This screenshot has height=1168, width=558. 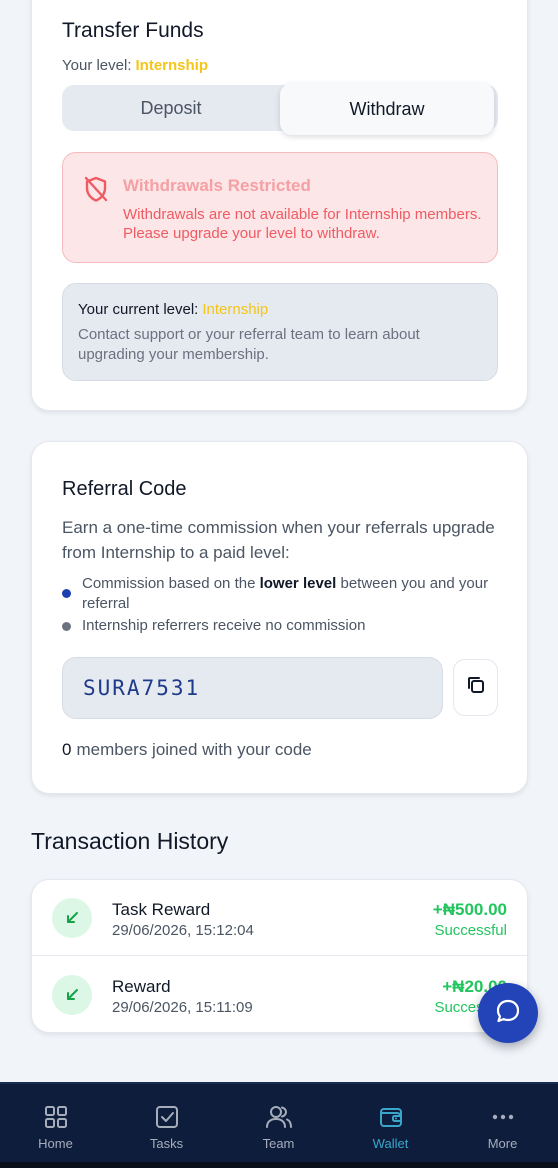 I want to click on chat-bubble-icon, so click(x=508, y=1013).